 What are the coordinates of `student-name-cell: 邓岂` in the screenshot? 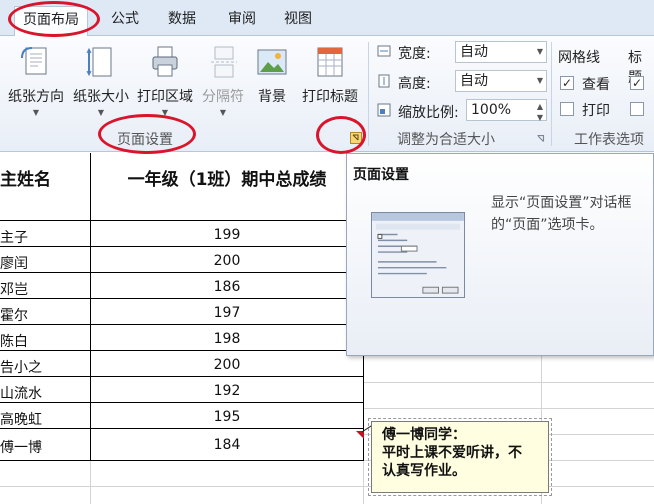 It's located at (14, 289).